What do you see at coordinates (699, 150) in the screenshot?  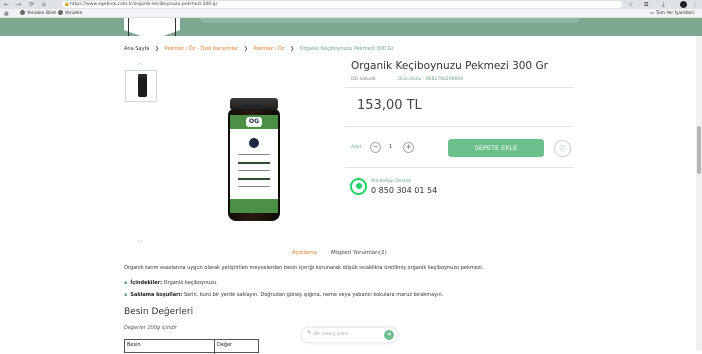 I see `scrollbar-thumb` at bounding box center [699, 150].